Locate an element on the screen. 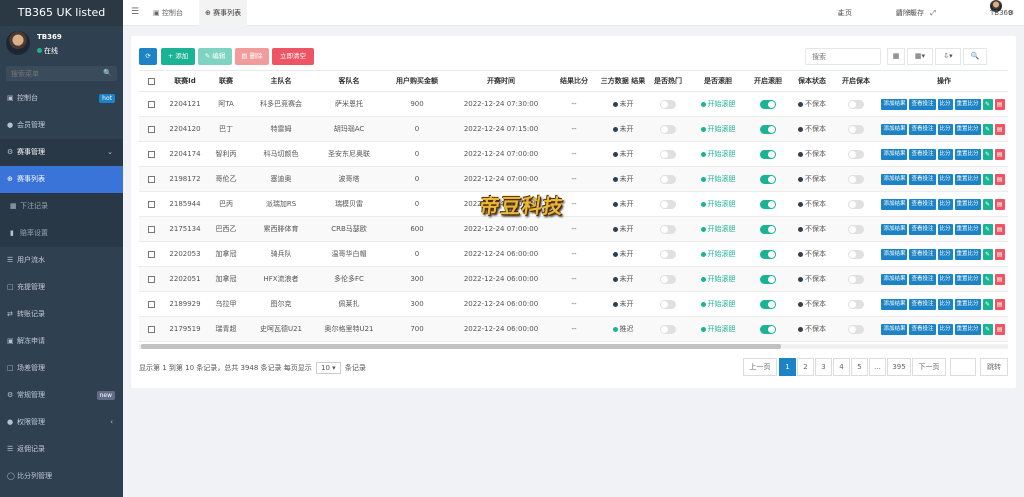 Image resolution: width=1024 pixels, height=497 pixels. menu-toggle-icon: ☰ is located at coordinates (135, 12).